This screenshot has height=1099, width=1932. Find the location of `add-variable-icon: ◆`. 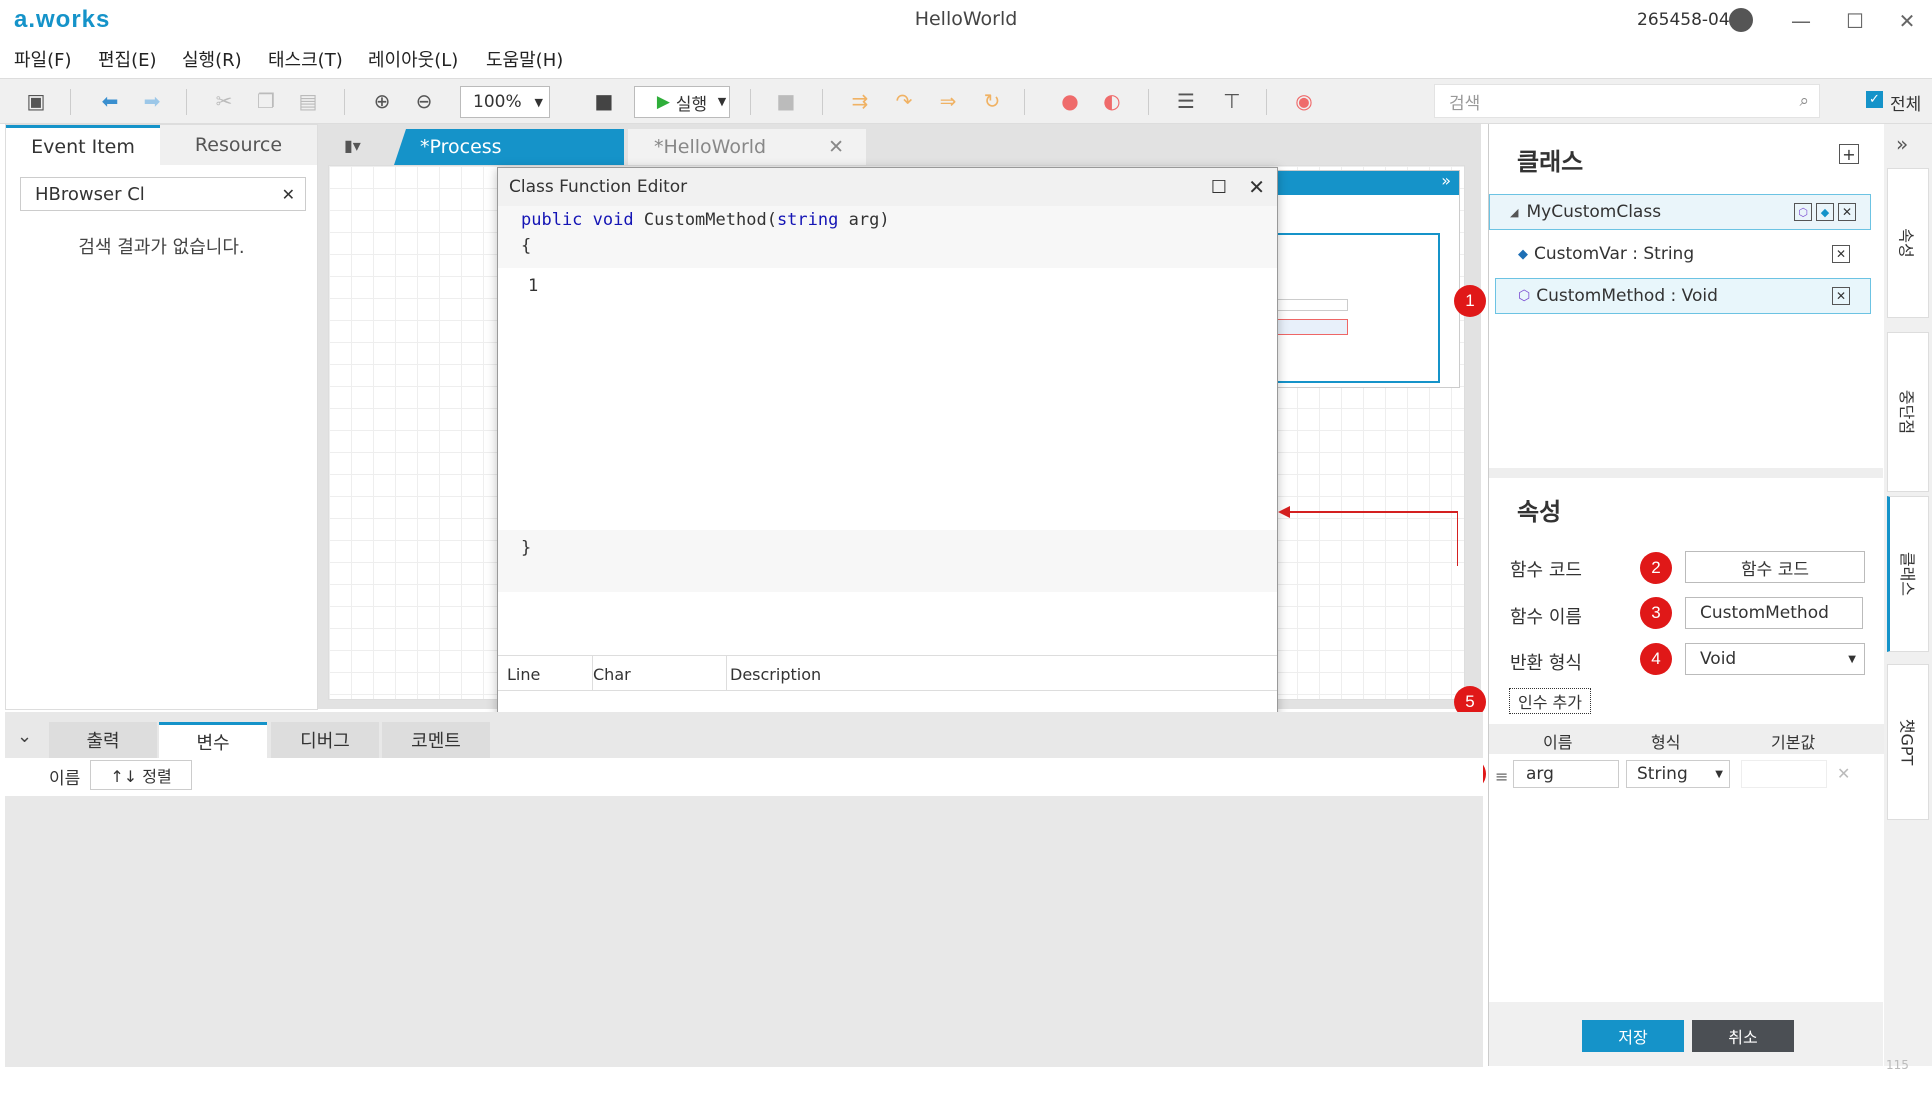

add-variable-icon: ◆ is located at coordinates (1825, 212).